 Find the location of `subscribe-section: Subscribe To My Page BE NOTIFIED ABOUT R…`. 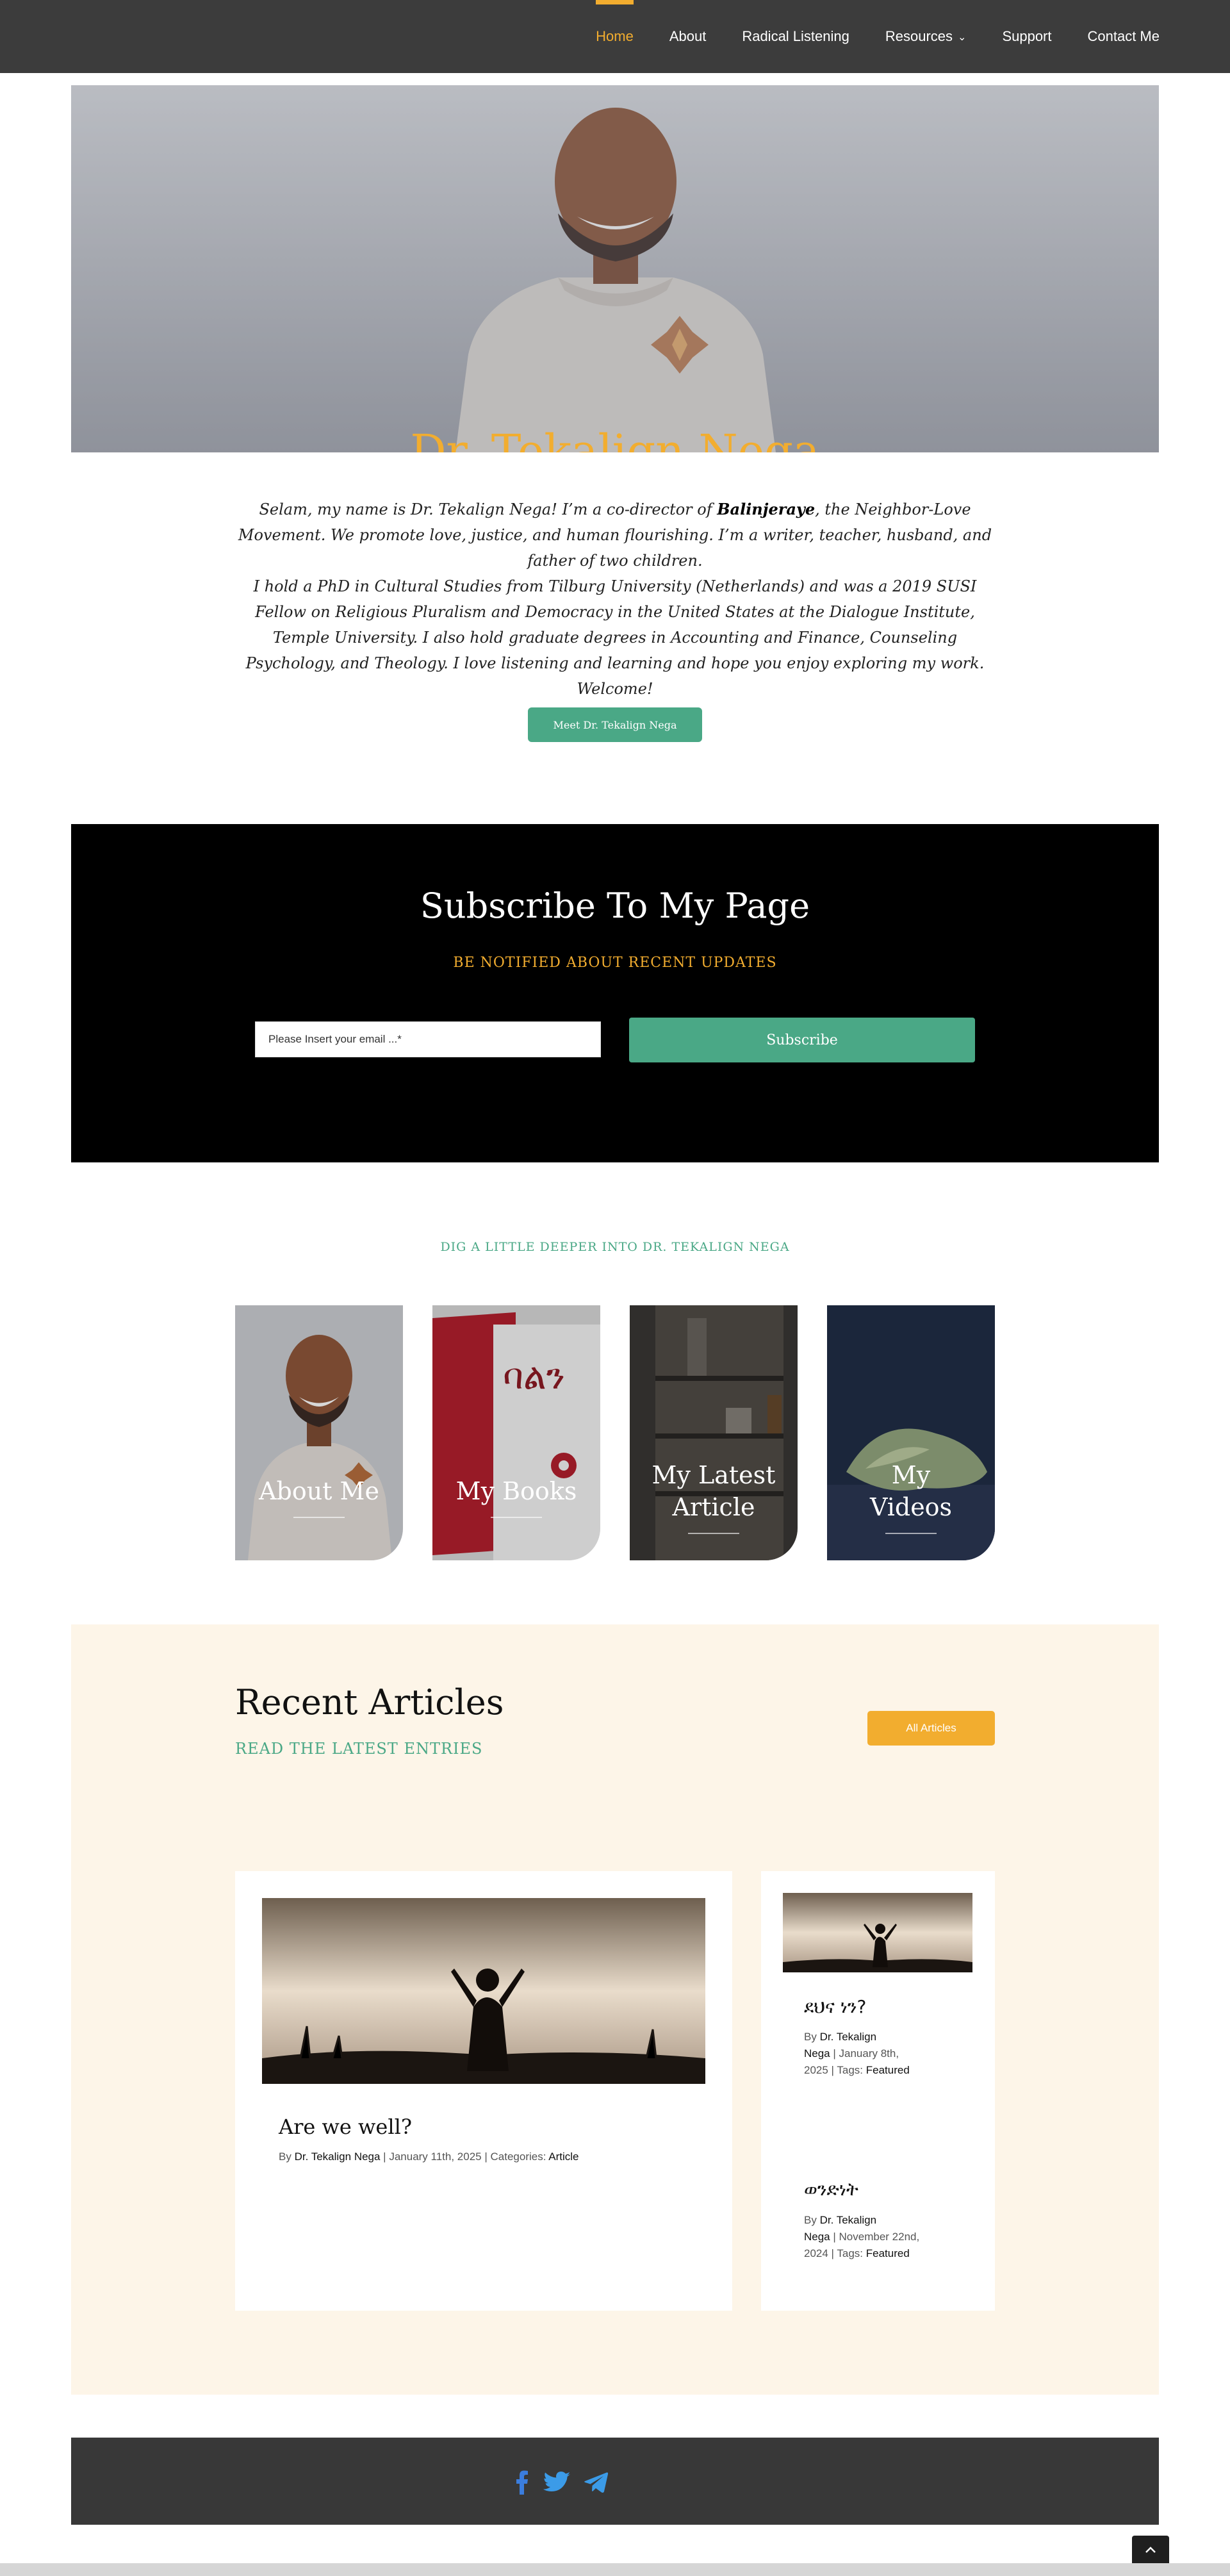

subscribe-section: Subscribe To My Page BE NOTIFIED ABOUT R… is located at coordinates (615, 993).